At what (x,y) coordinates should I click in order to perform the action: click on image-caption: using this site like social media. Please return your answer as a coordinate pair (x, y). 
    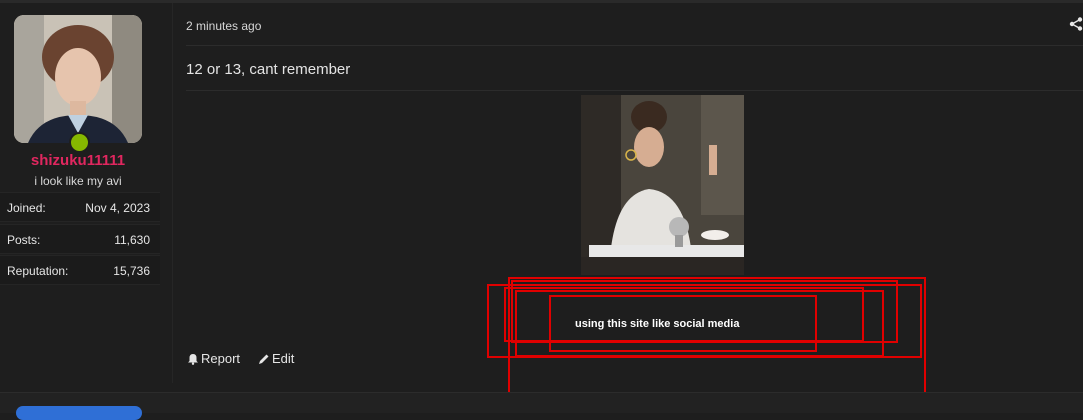
    Looking at the image, I should click on (657, 324).